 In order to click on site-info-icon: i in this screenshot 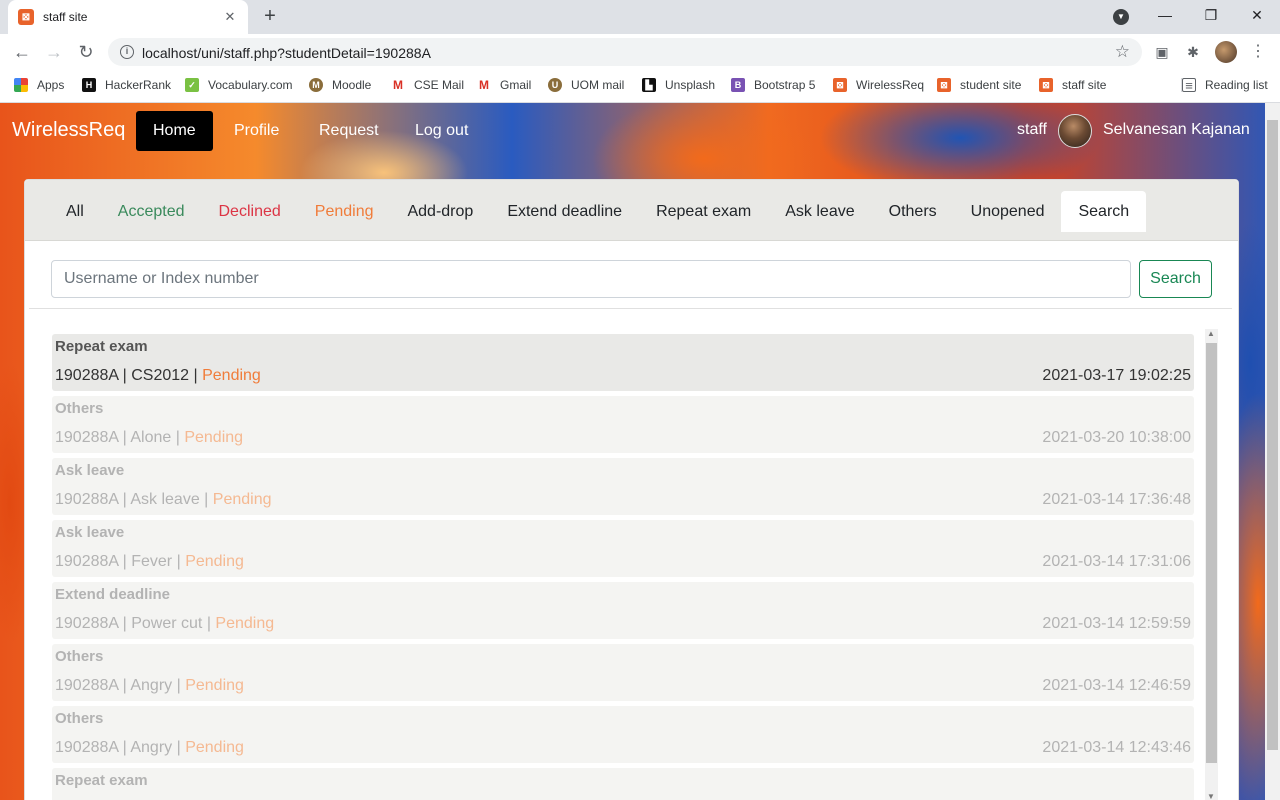, I will do `click(127, 52)`.